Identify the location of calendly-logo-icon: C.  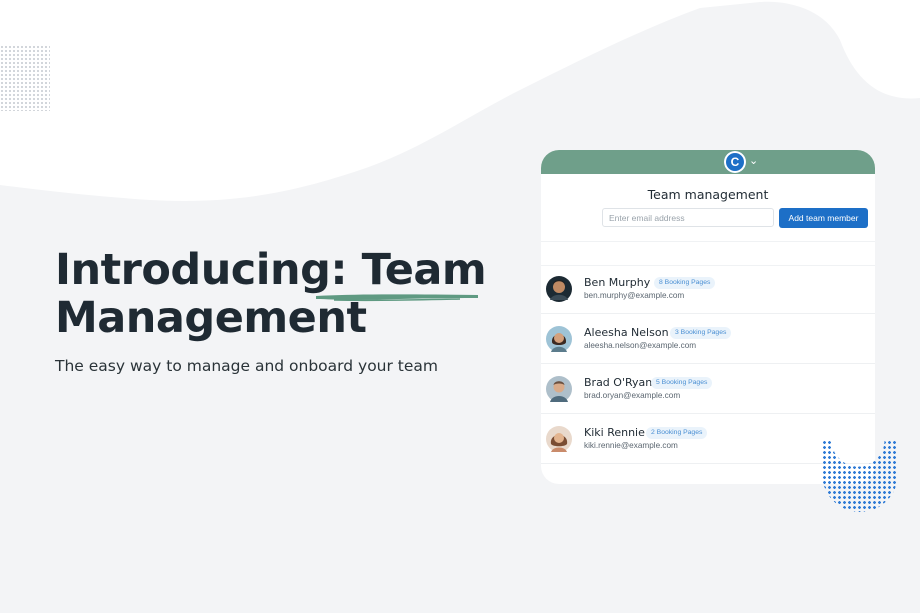
(735, 162).